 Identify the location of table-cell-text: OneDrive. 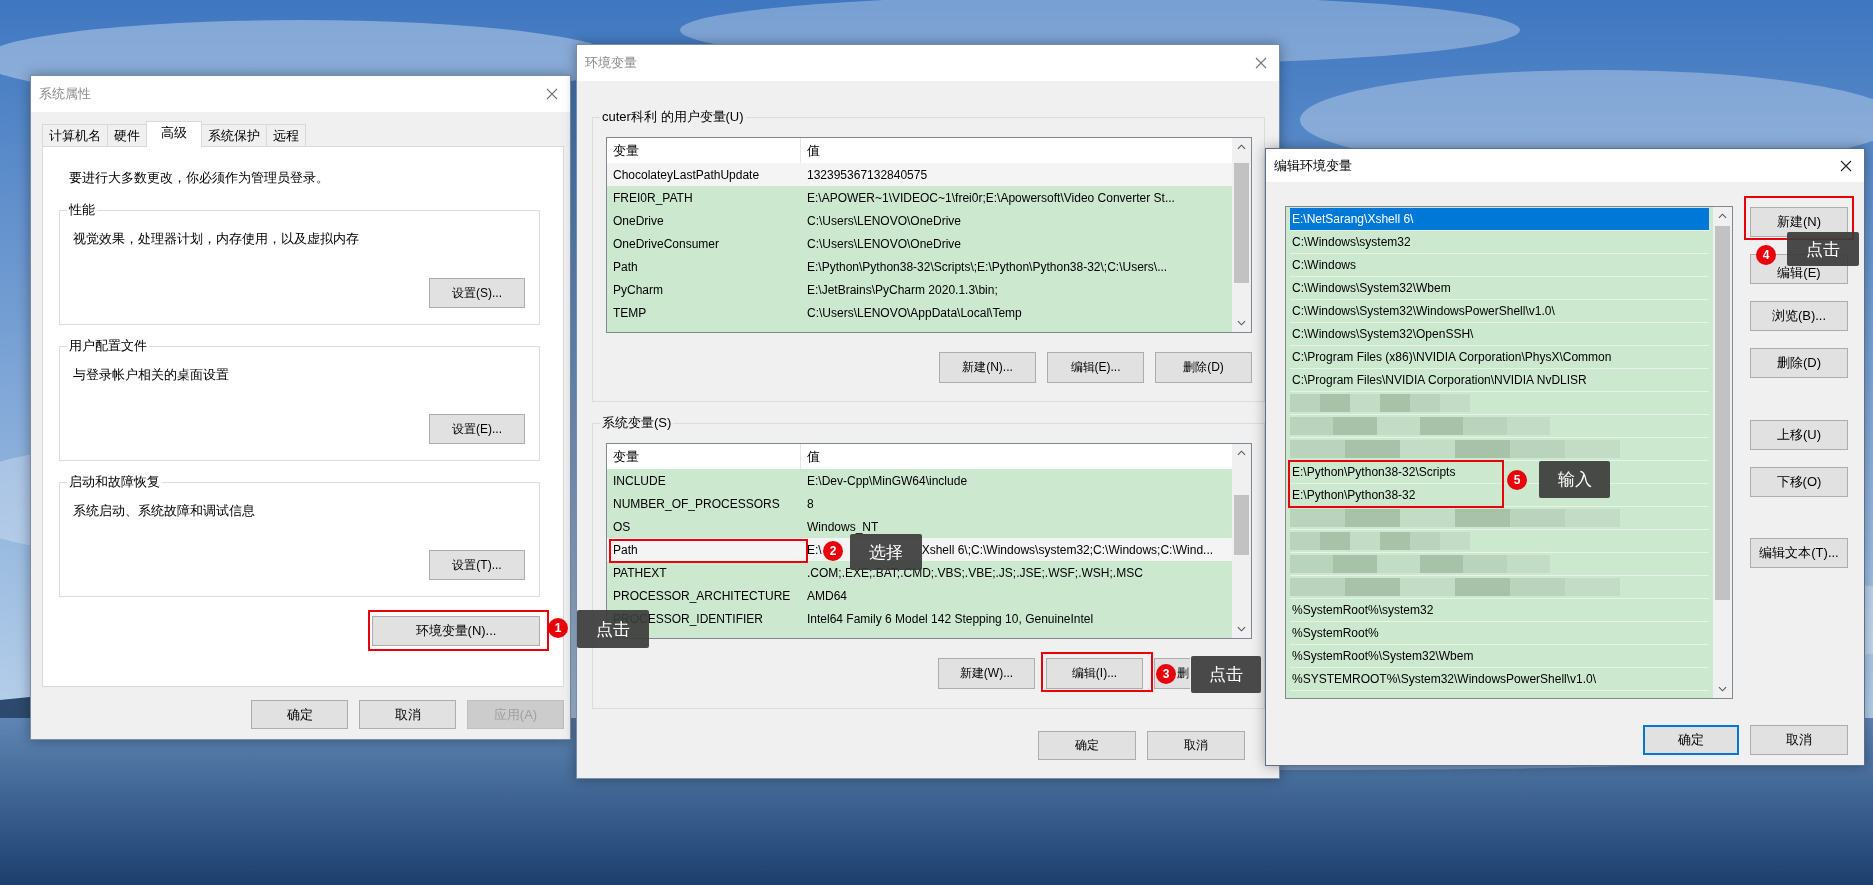
(638, 220).